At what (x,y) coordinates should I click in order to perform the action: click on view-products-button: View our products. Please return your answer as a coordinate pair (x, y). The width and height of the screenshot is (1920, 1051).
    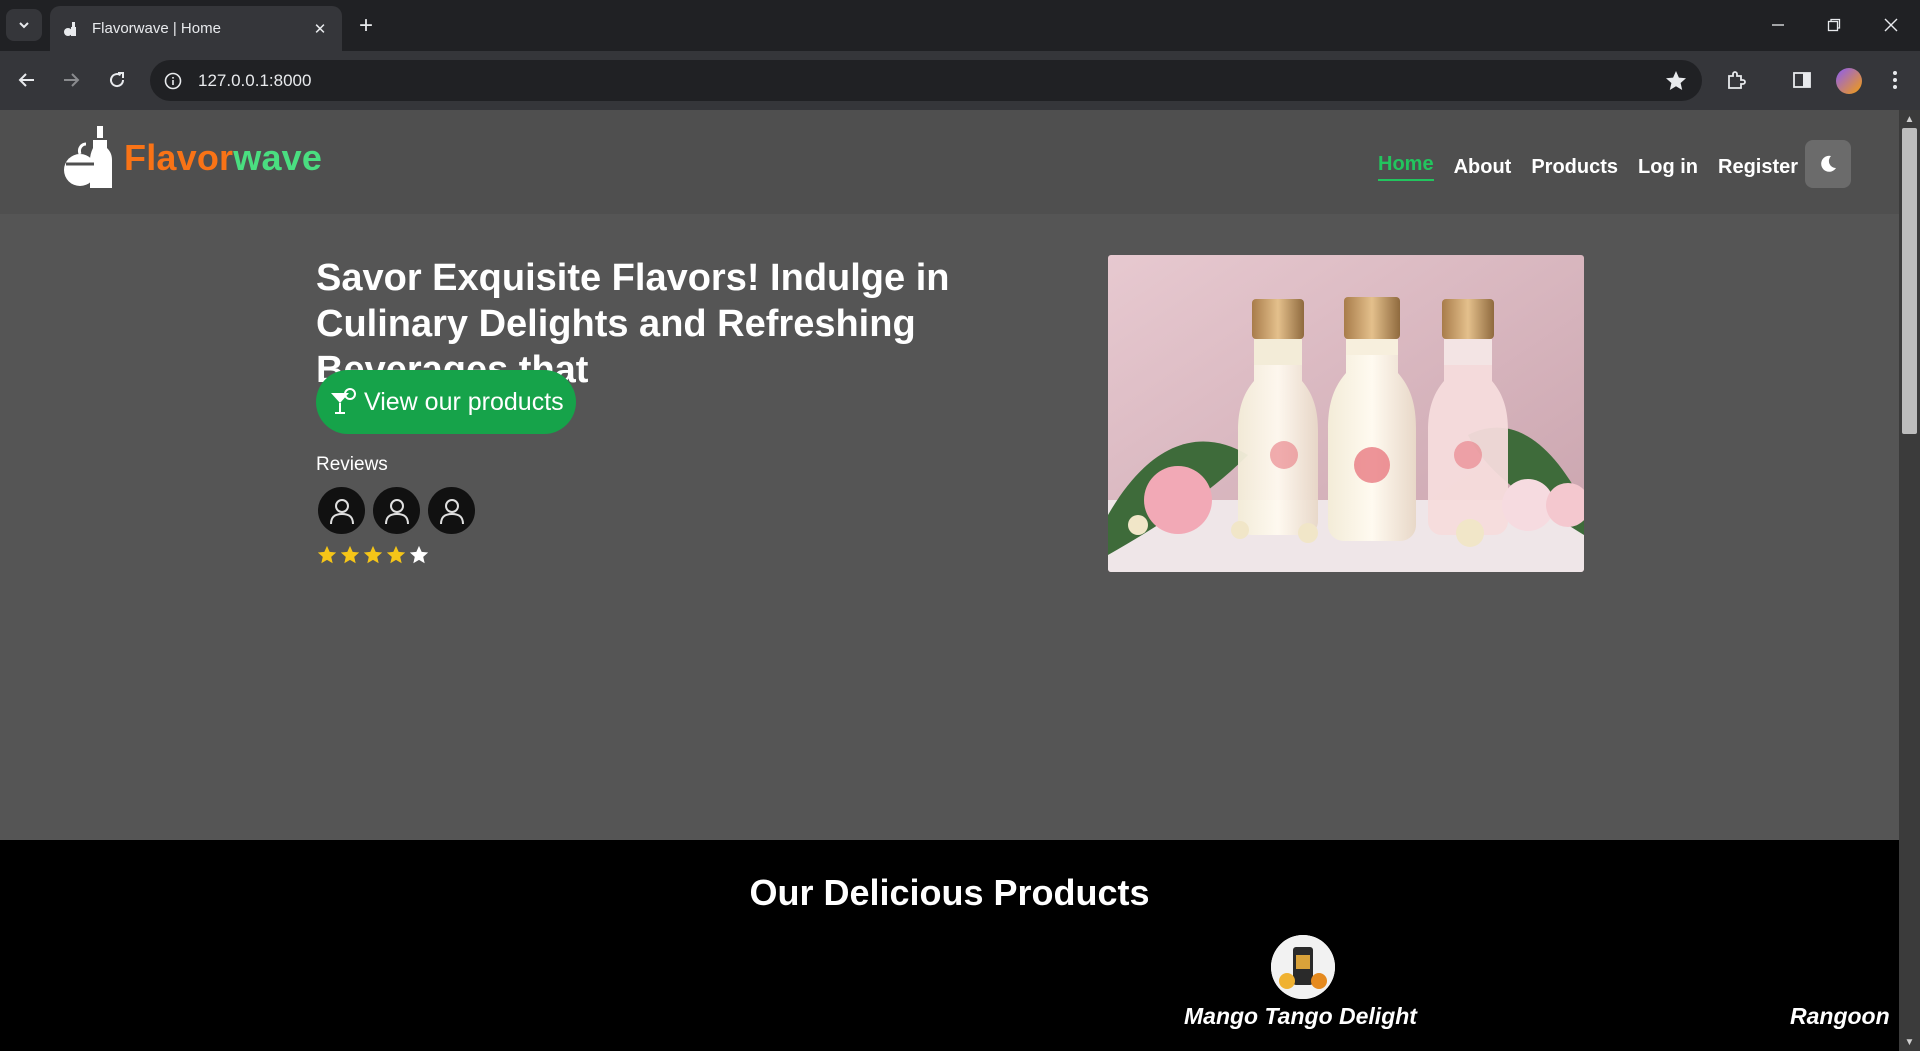
    Looking at the image, I should click on (446, 402).